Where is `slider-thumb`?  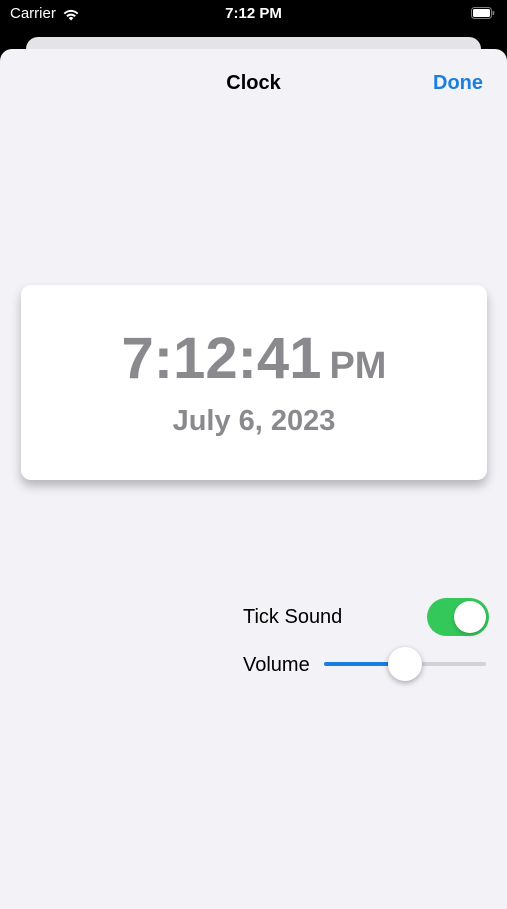 slider-thumb is located at coordinates (405, 664).